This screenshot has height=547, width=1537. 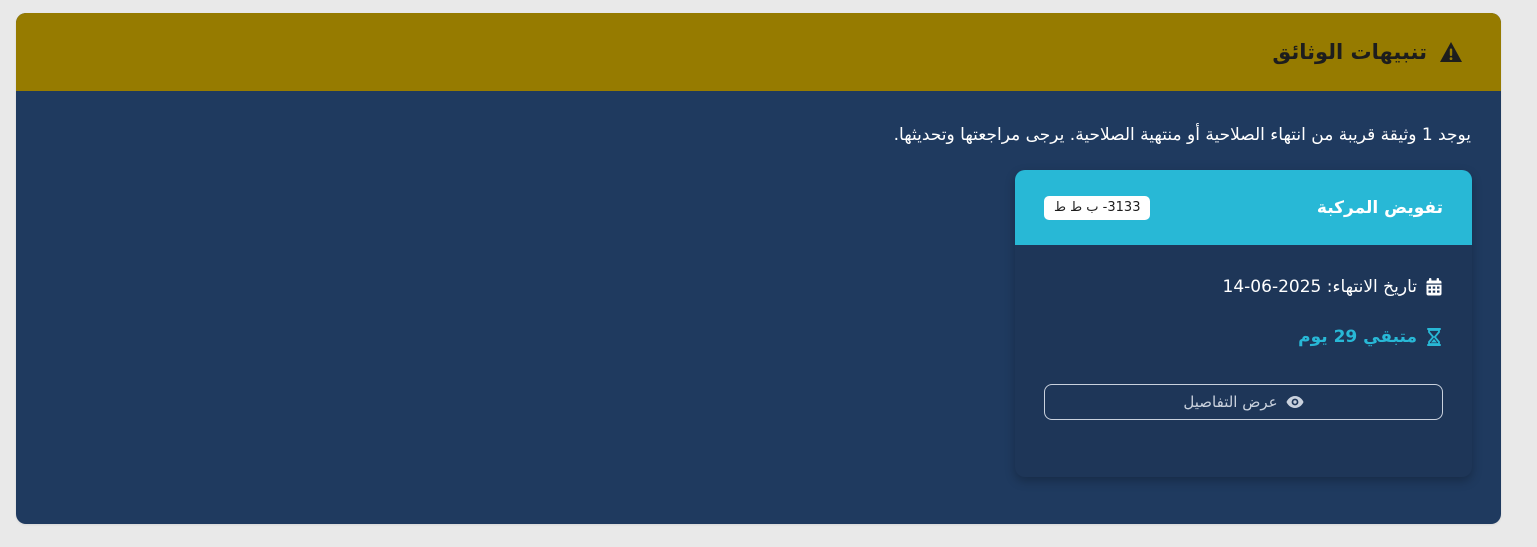 What do you see at coordinates (758, 52) in the screenshot?
I see `alert-header: تنبيهات الوثائق` at bounding box center [758, 52].